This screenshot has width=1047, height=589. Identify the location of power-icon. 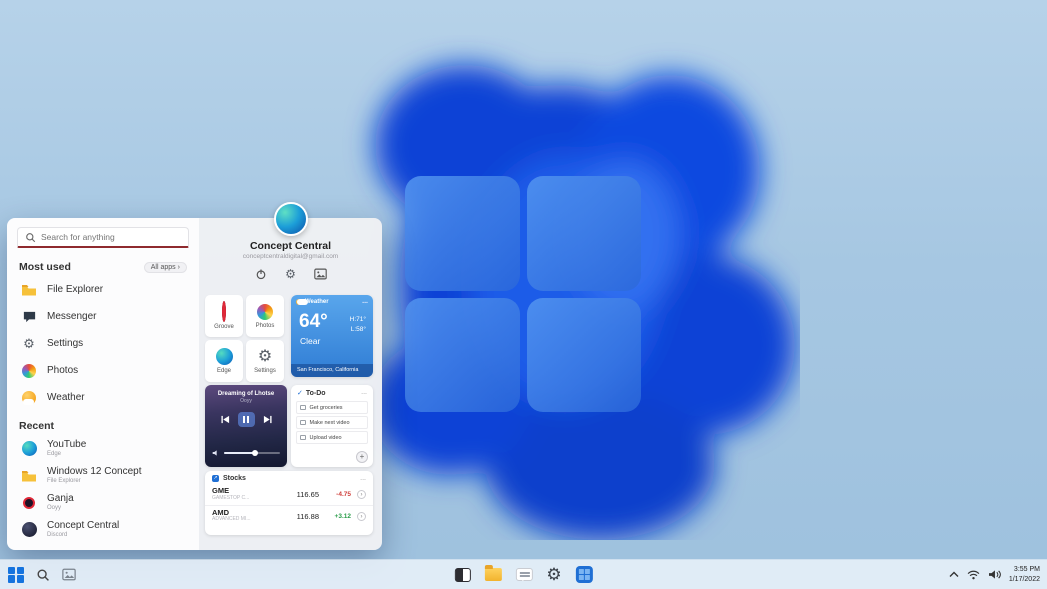
(261, 274).